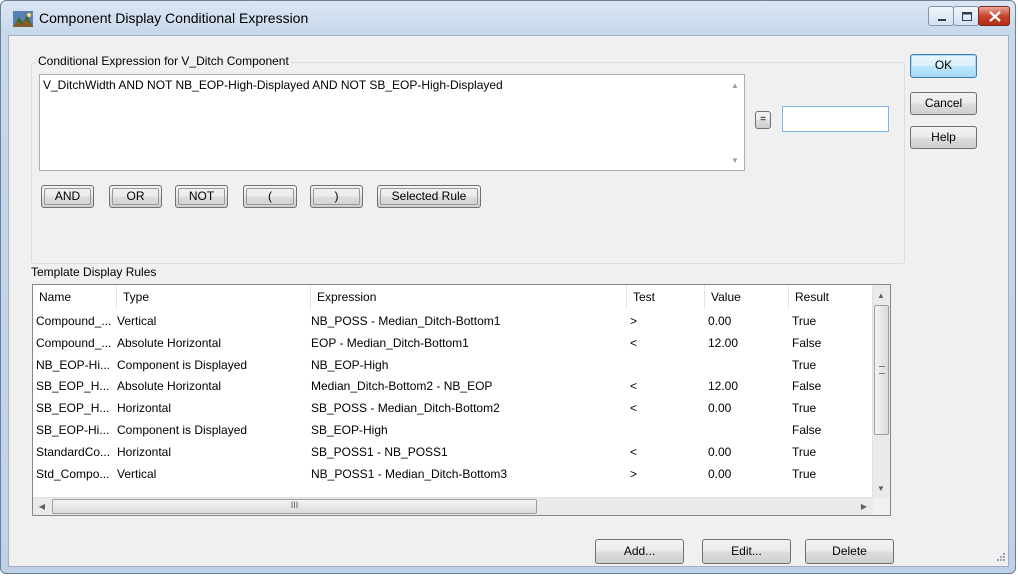 This screenshot has width=1018, height=576. I want to click on vertical-scroll-thumb, so click(881, 370).